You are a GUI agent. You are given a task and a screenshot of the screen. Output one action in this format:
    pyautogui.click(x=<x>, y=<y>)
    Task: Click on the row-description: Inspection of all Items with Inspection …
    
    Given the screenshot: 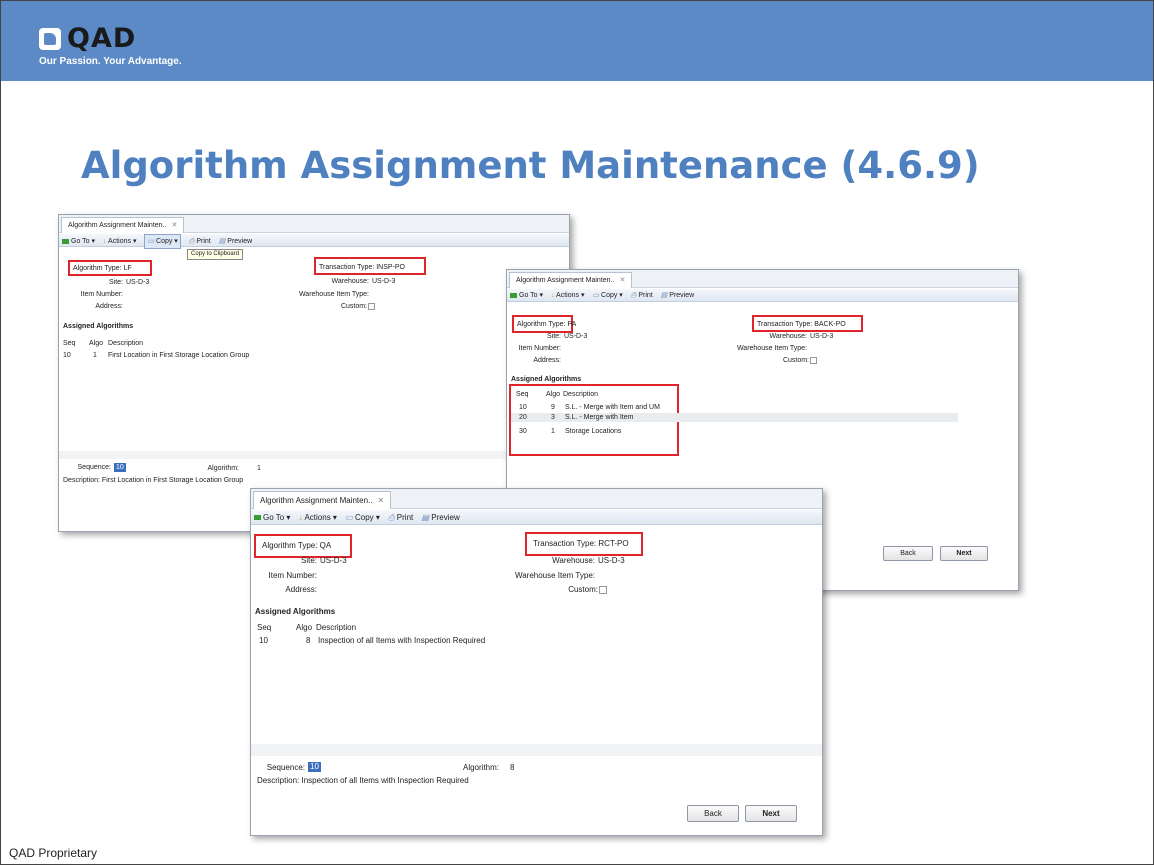 What is the action you would take?
    pyautogui.click(x=401, y=641)
    